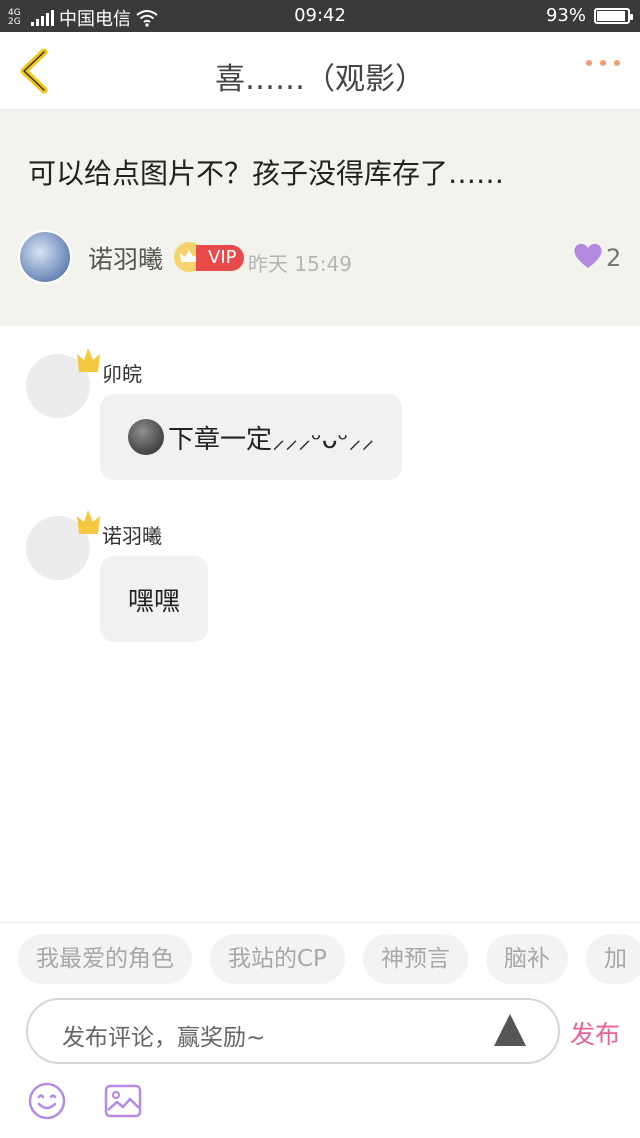  I want to click on tag-chip: 脑补, so click(526, 959).